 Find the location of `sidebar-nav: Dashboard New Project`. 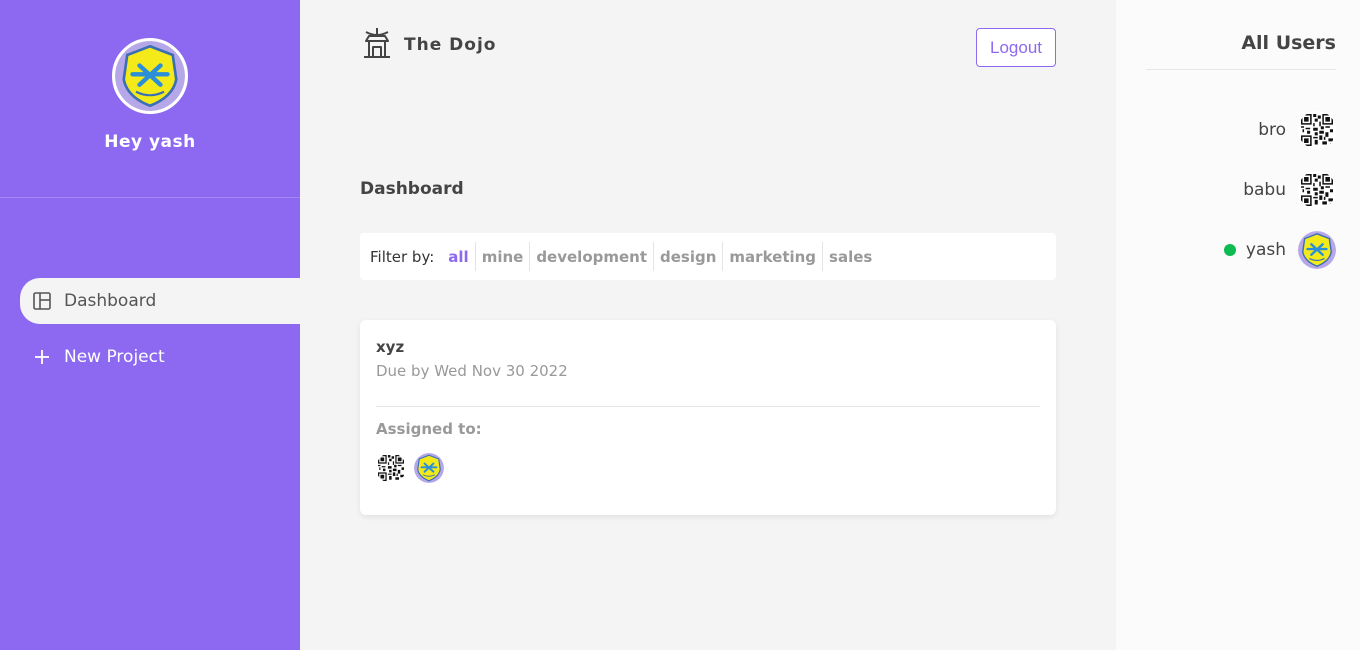

sidebar-nav: Dashboard New Project is located at coordinates (160, 334).